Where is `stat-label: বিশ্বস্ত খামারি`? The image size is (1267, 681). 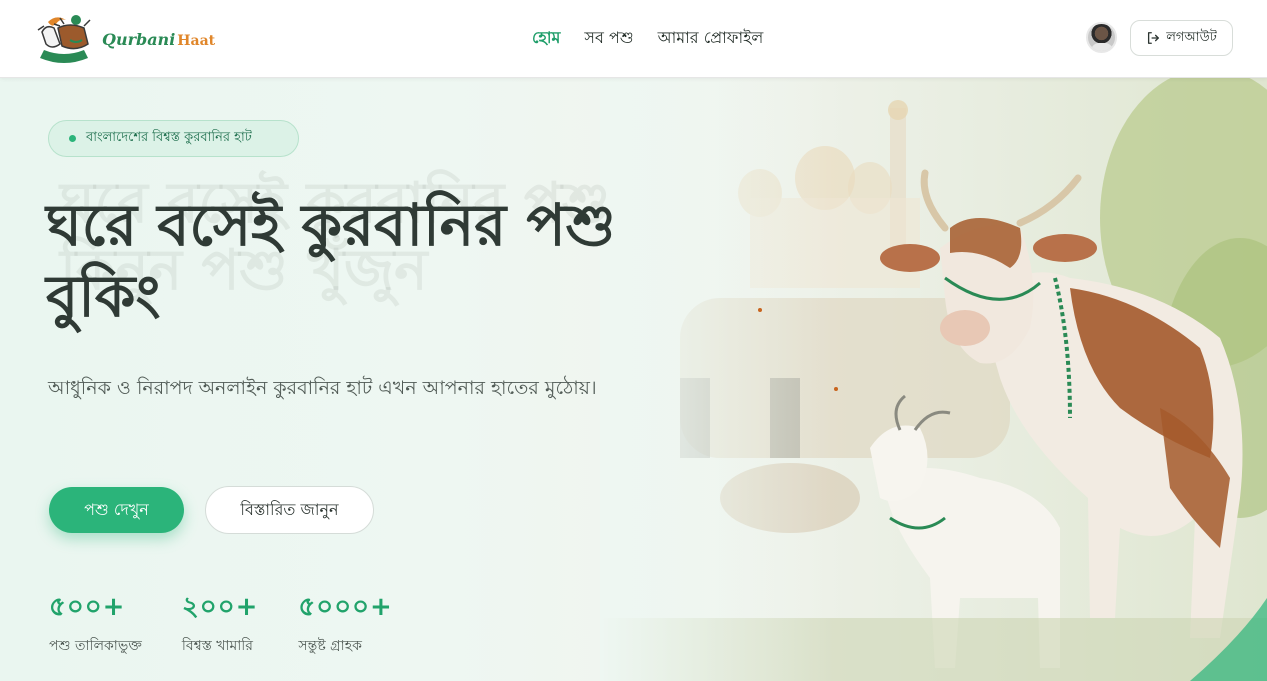
stat-label: বিশ্বস্ত খামারি is located at coordinates (217, 646).